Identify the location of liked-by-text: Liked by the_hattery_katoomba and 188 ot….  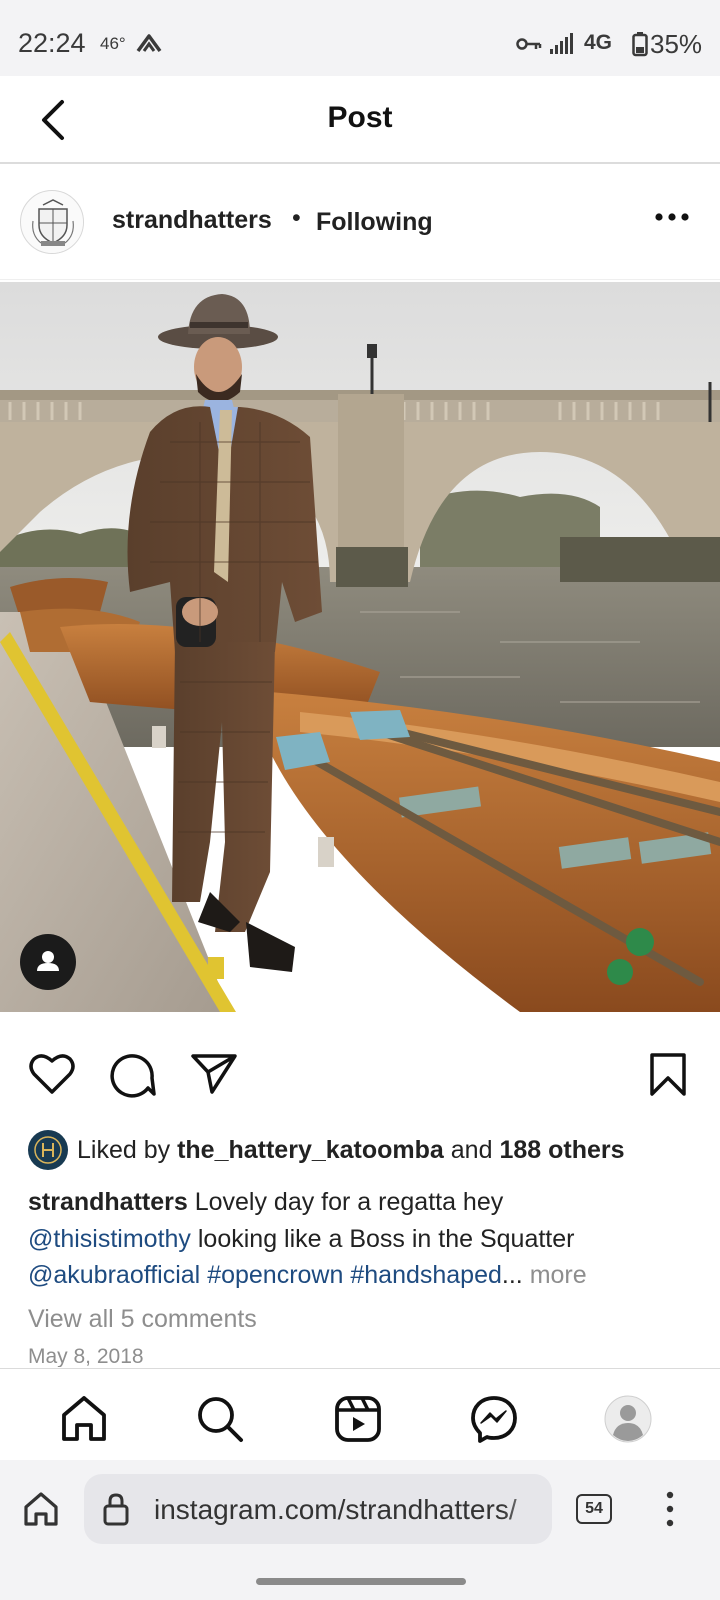
(351, 1150).